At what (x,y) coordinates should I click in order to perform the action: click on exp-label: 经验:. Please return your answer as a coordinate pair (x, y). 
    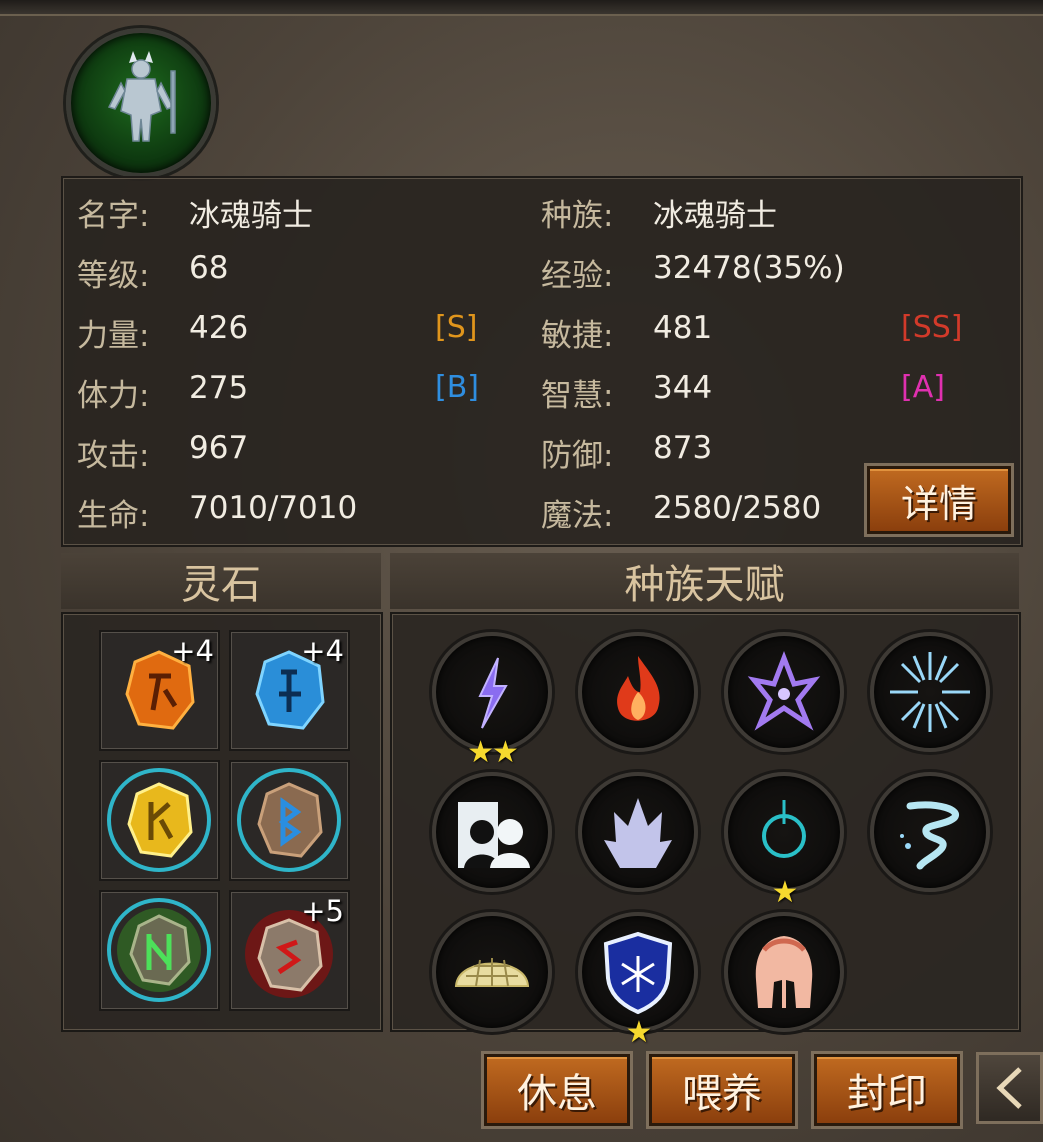
    Looking at the image, I should click on (577, 276).